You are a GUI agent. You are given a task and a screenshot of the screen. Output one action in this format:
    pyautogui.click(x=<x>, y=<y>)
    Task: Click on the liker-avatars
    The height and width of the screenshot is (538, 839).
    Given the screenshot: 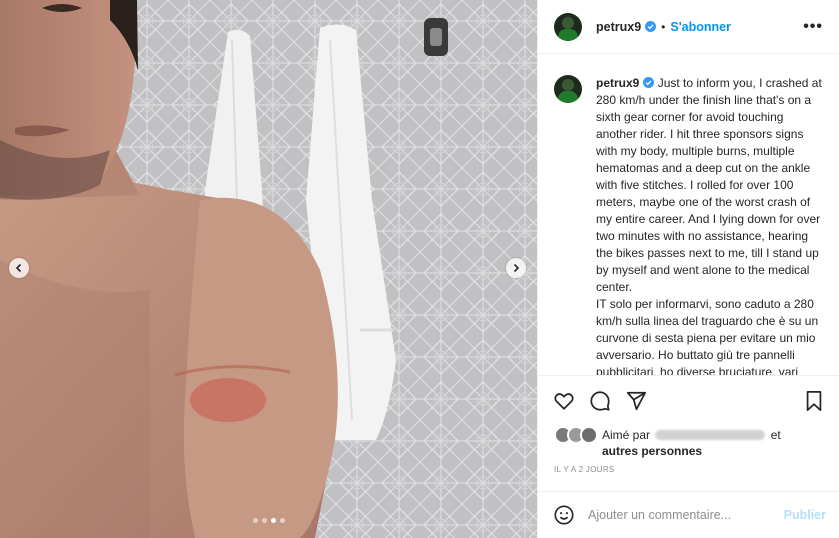 What is the action you would take?
    pyautogui.click(x=576, y=435)
    